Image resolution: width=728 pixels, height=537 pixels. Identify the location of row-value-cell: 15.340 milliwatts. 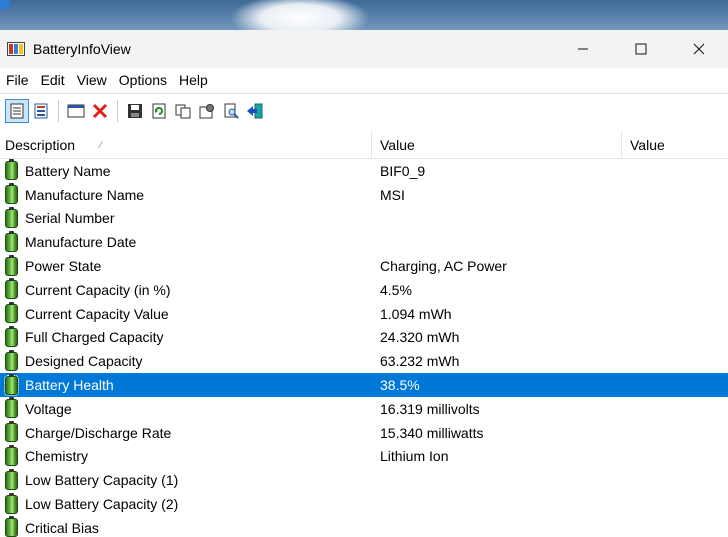
(497, 433).